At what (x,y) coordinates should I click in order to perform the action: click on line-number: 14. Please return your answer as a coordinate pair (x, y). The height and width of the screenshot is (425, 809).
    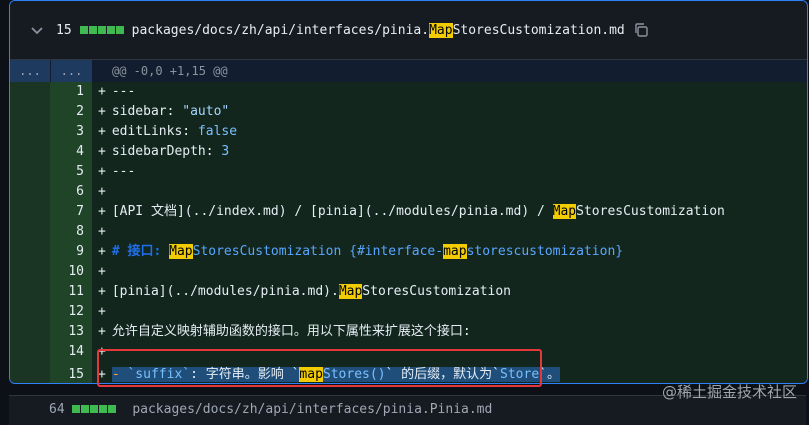
    Looking at the image, I should click on (71, 352).